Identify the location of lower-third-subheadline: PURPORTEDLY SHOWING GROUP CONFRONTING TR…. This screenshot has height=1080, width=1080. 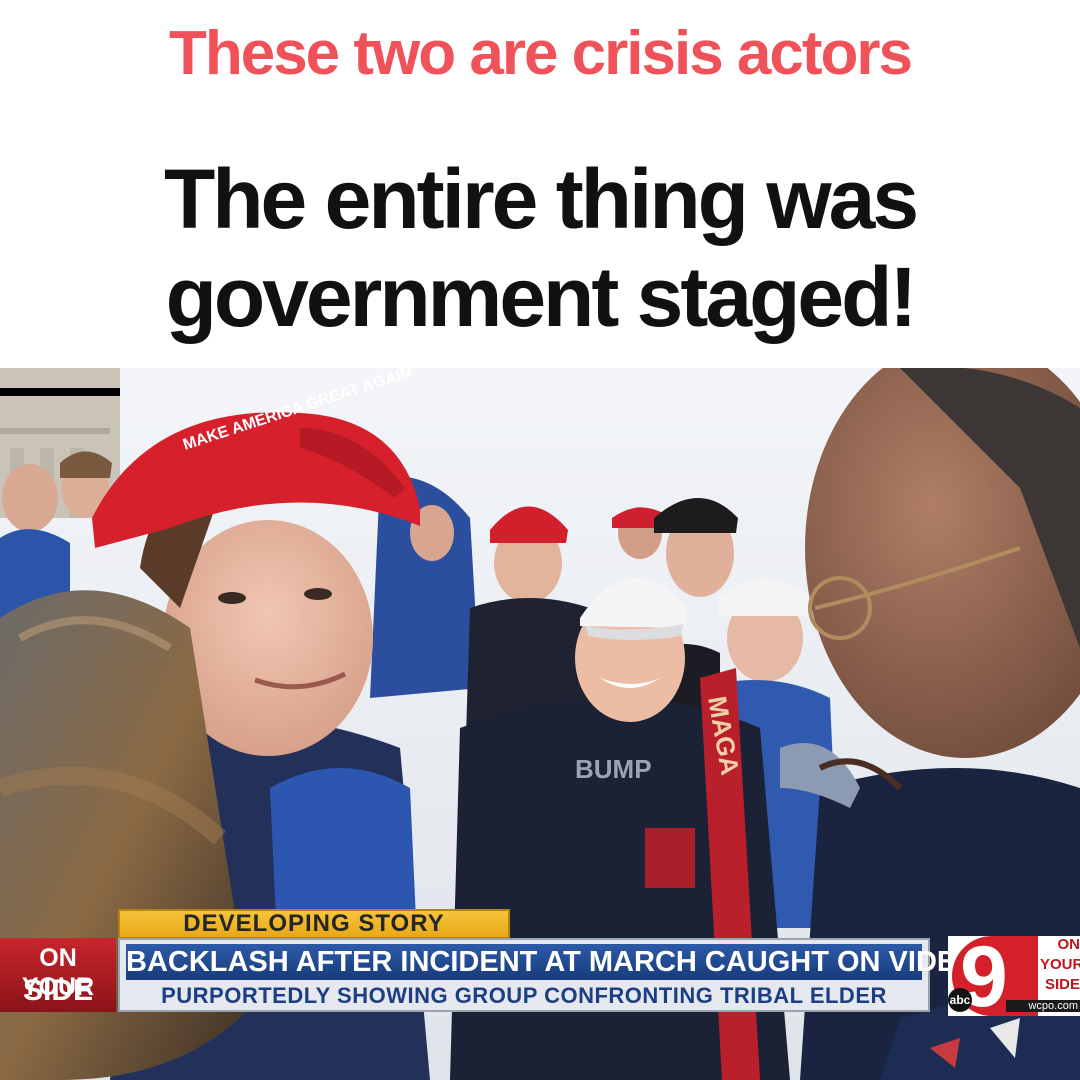
(524, 995).